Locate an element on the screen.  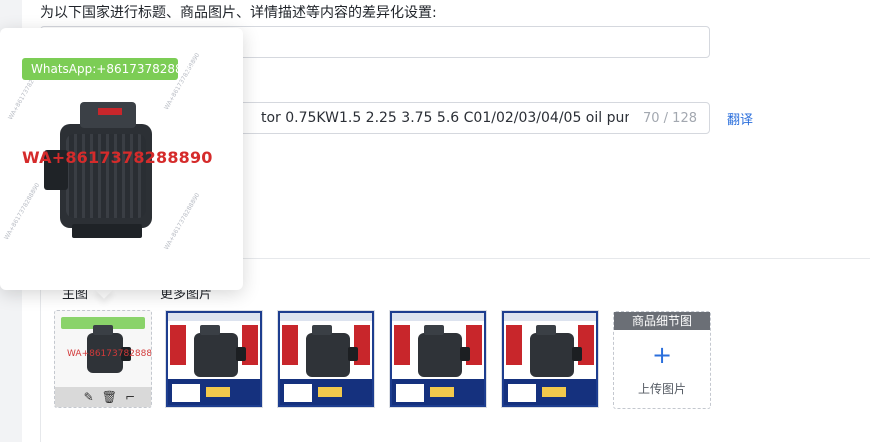
preview-watermark-text: WA+8617378288890 is located at coordinates (117, 157).